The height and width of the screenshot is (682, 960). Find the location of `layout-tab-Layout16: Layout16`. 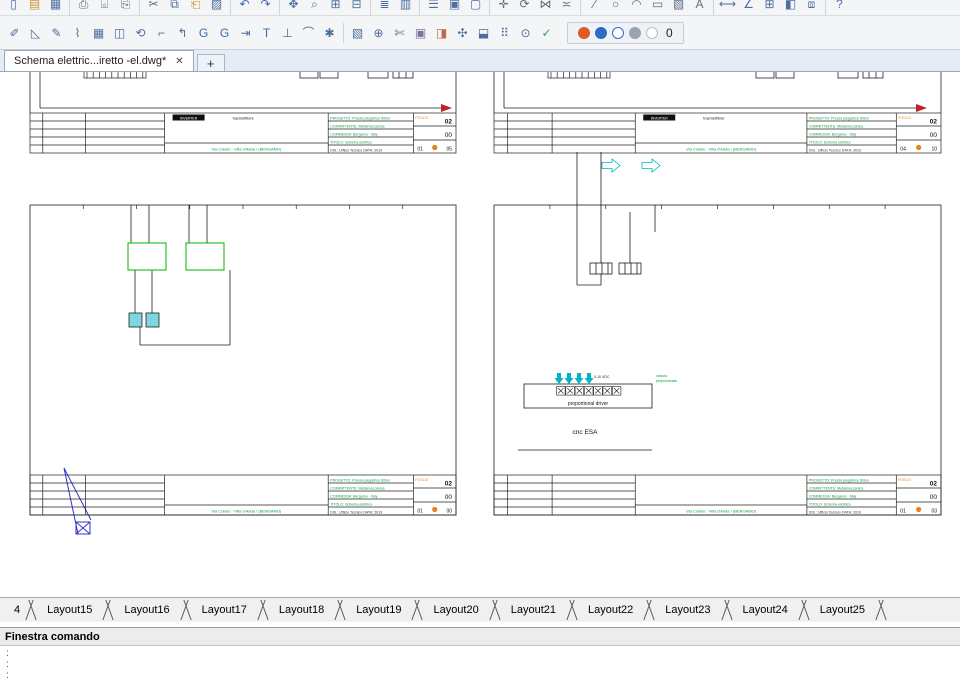

layout-tab-Layout16: Layout16 is located at coordinates (146, 610).